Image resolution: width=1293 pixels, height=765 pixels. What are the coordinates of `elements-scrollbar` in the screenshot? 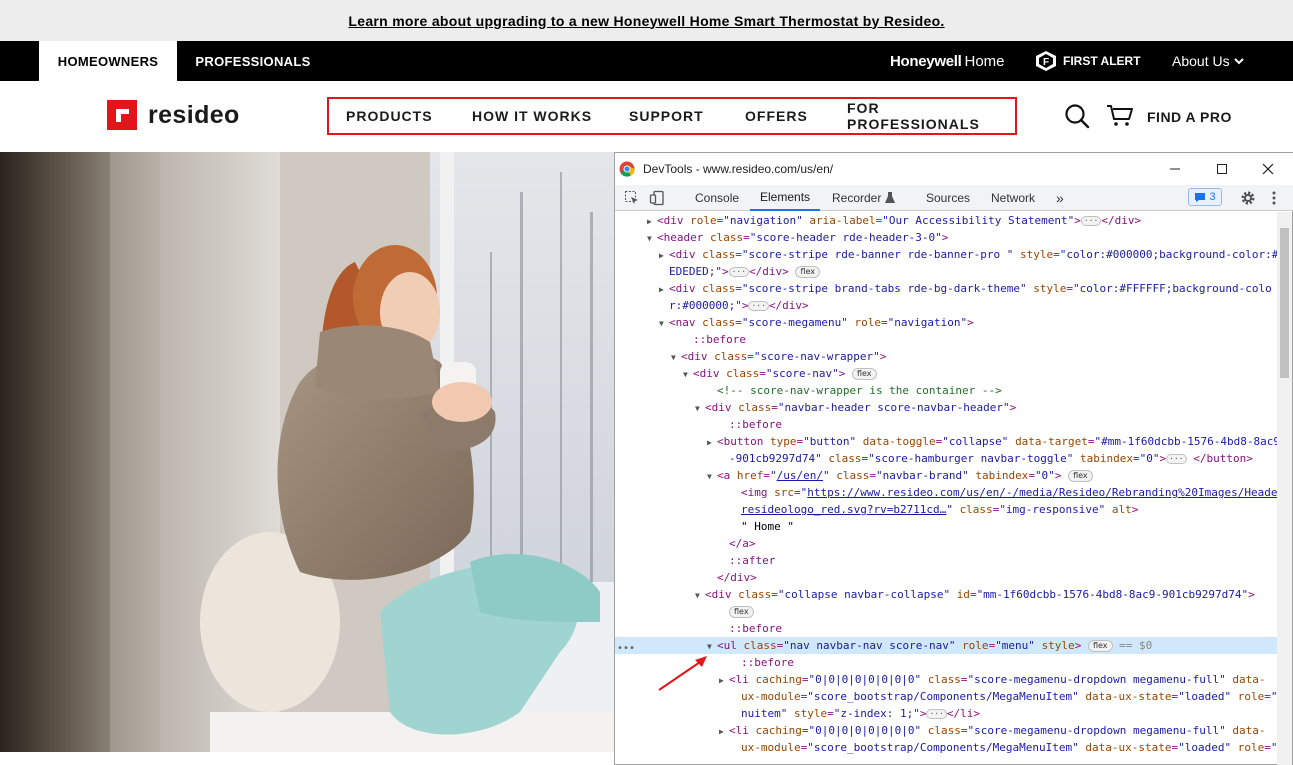 It's located at (1284, 488).